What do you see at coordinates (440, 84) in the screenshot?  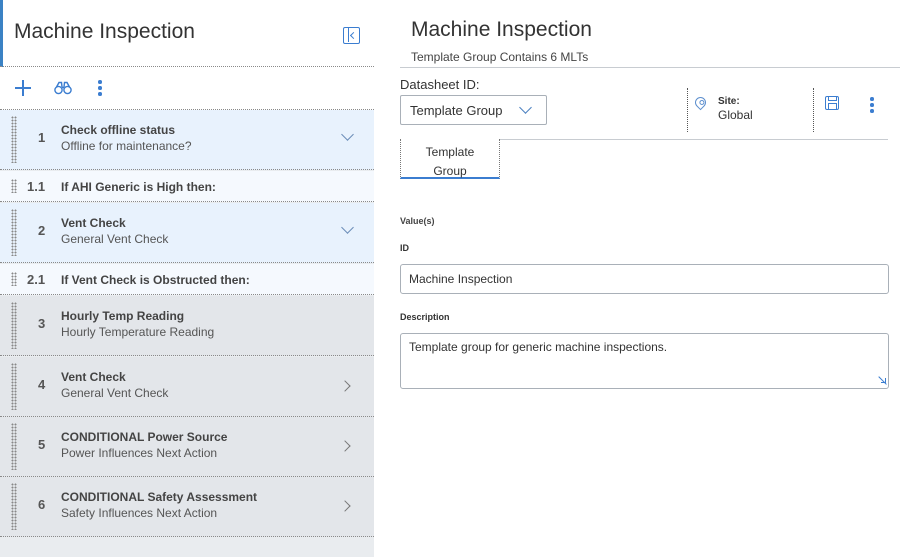 I see `datasheet-label: Datasheet ID:` at bounding box center [440, 84].